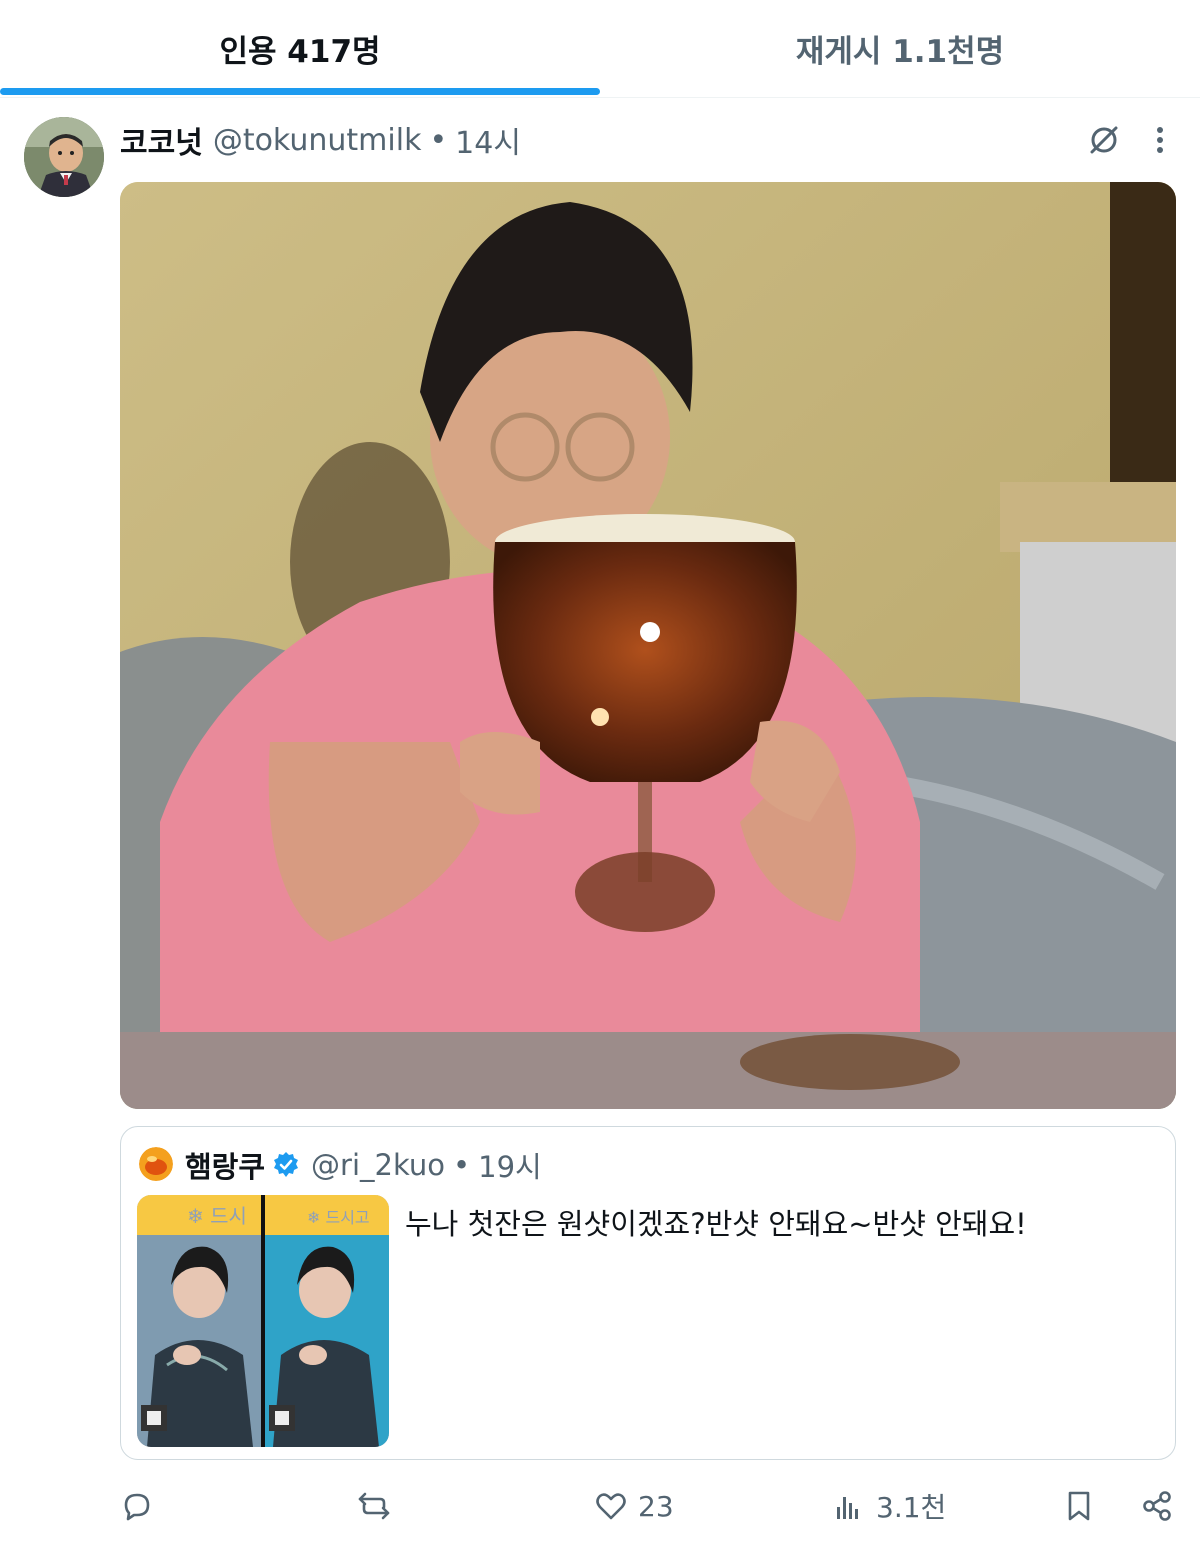 The height and width of the screenshot is (1546, 1200). I want to click on tweet-header: 코코넛 @tokunutmilk • 14시, so click(320, 140).